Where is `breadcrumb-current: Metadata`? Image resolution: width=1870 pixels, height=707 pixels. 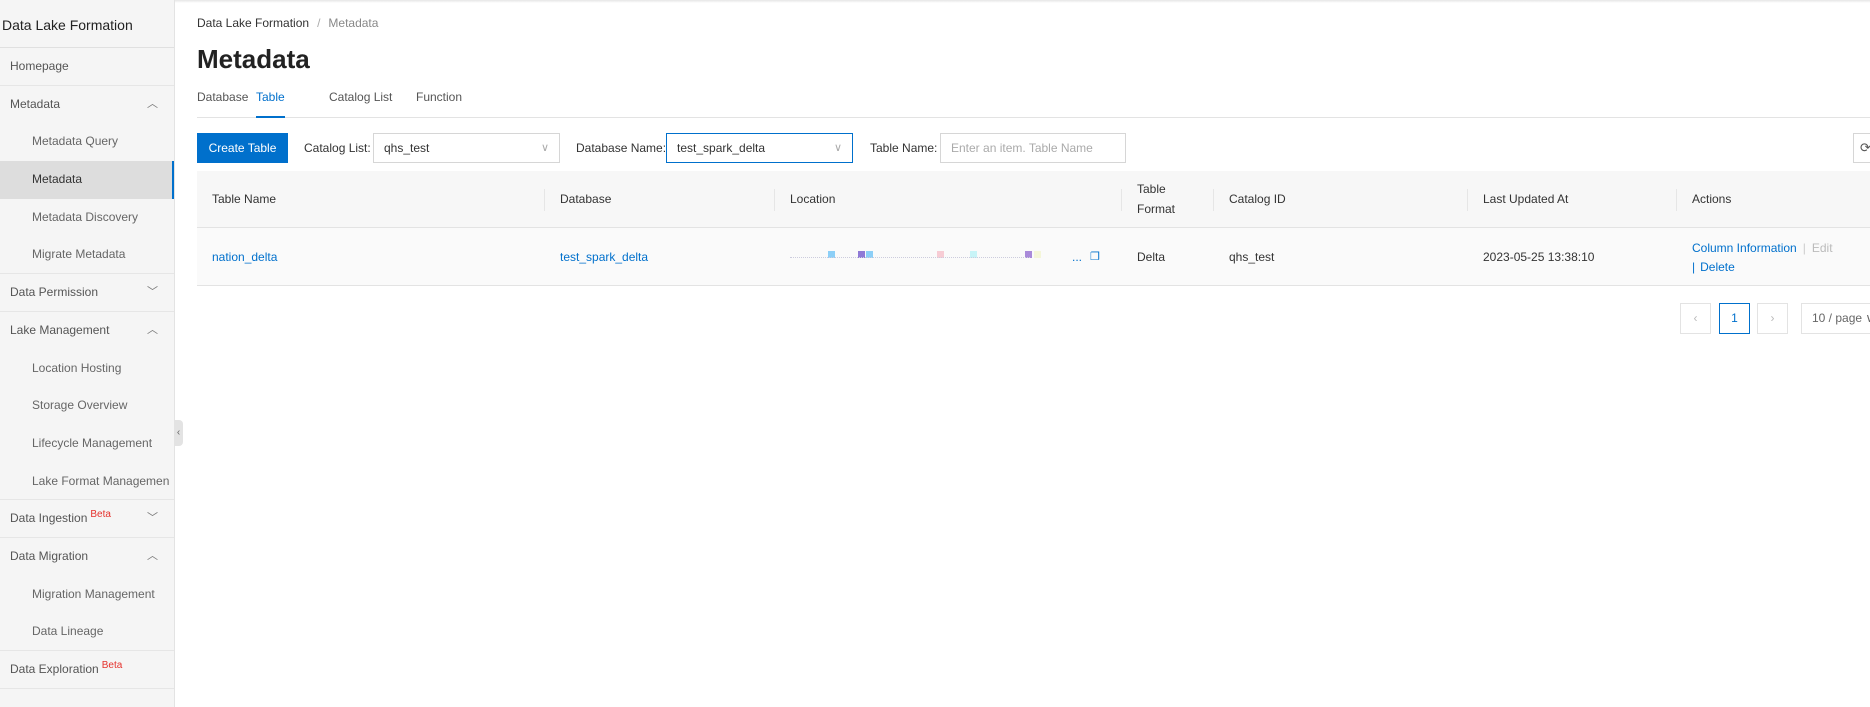 breadcrumb-current: Metadata is located at coordinates (353, 23).